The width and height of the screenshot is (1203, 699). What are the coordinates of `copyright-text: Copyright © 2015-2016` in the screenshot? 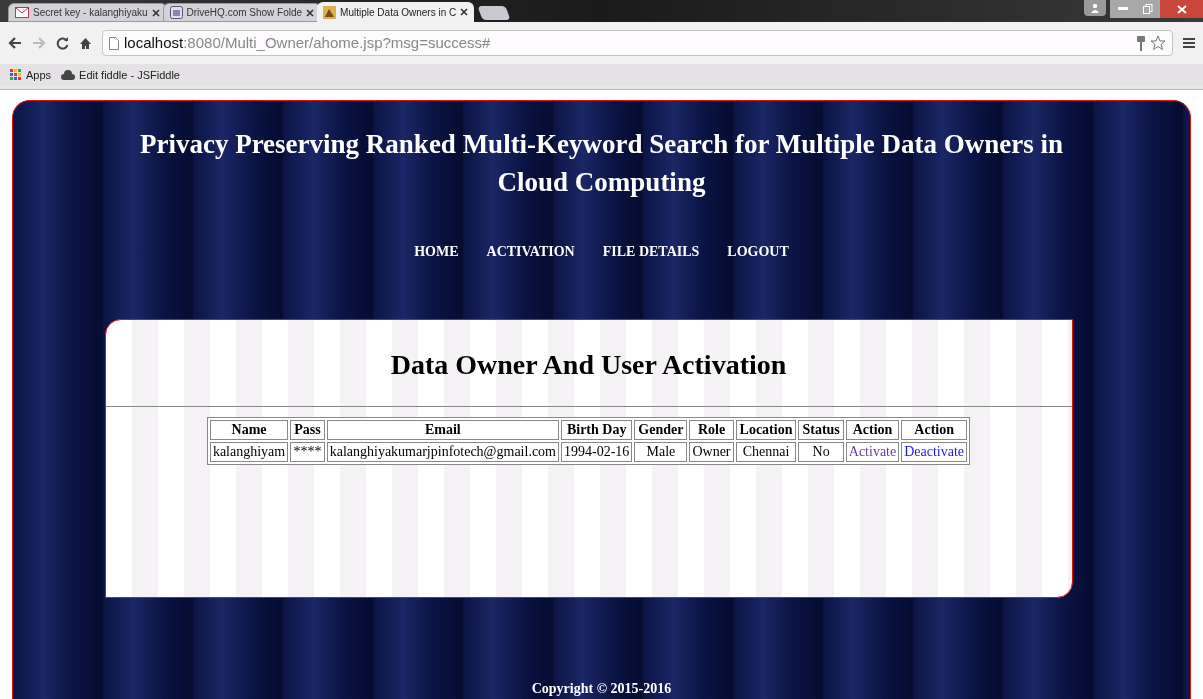 It's located at (601, 689).